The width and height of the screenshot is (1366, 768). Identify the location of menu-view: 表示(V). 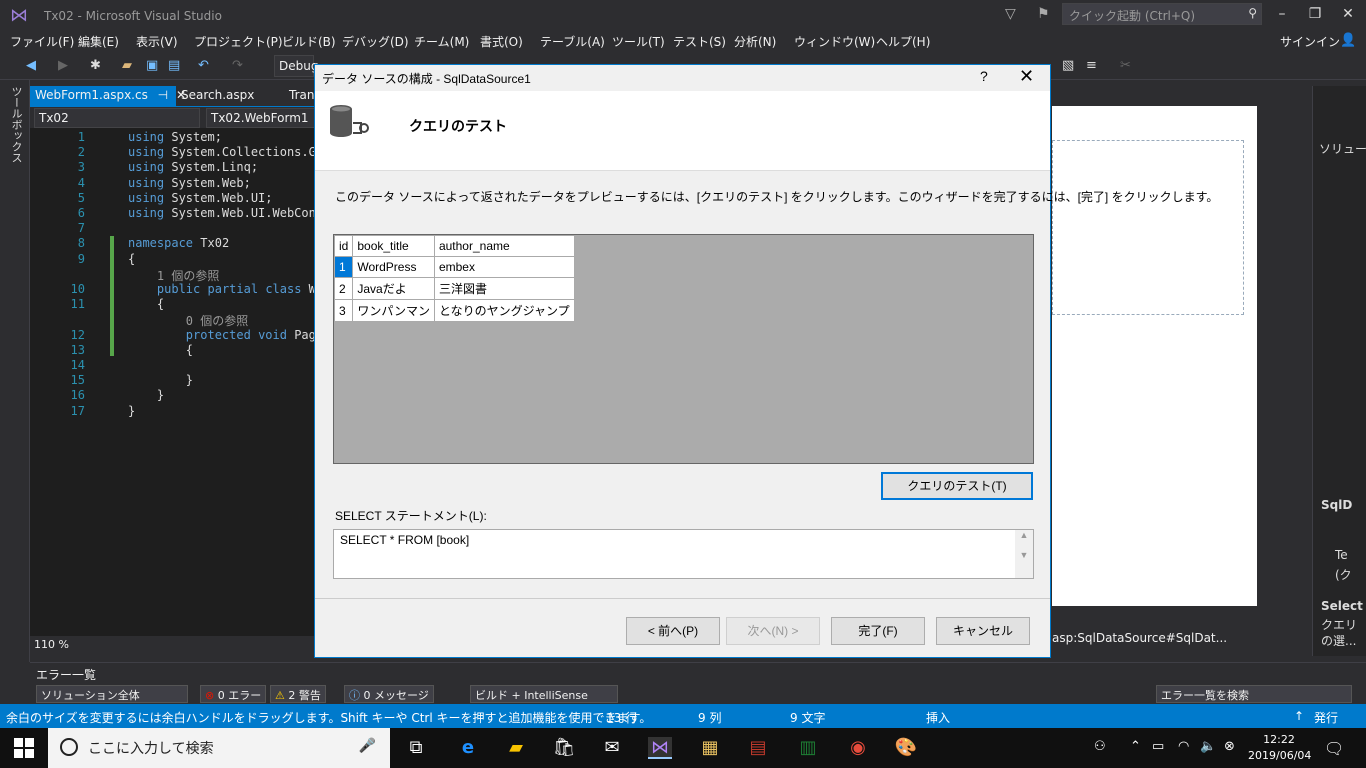
(157, 41).